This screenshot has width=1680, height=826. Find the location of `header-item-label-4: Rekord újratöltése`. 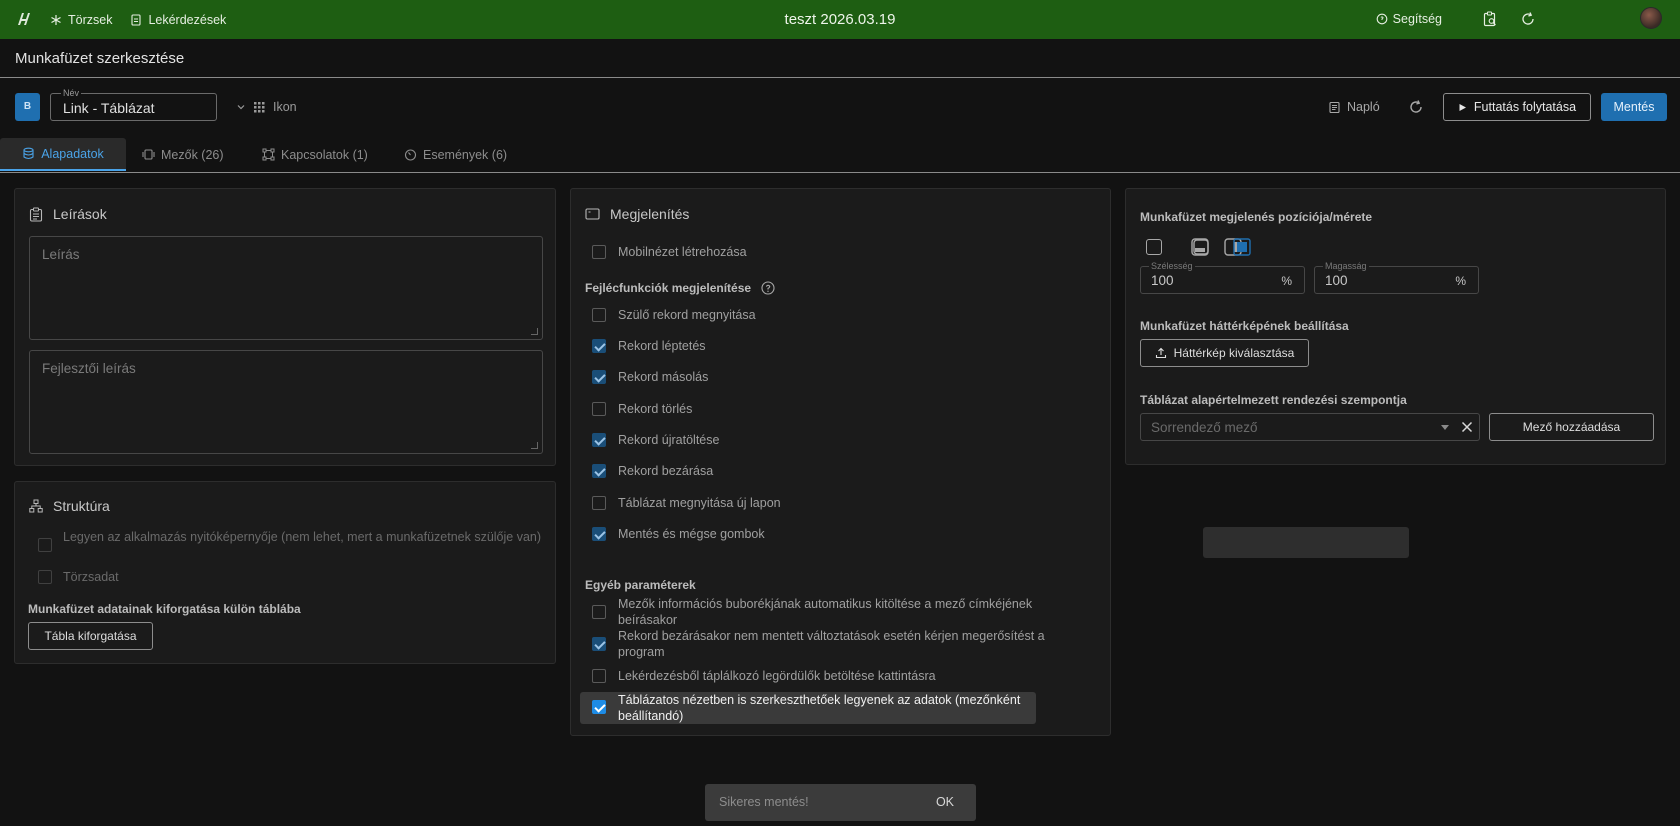

header-item-label-4: Rekord újratöltése is located at coordinates (669, 440).